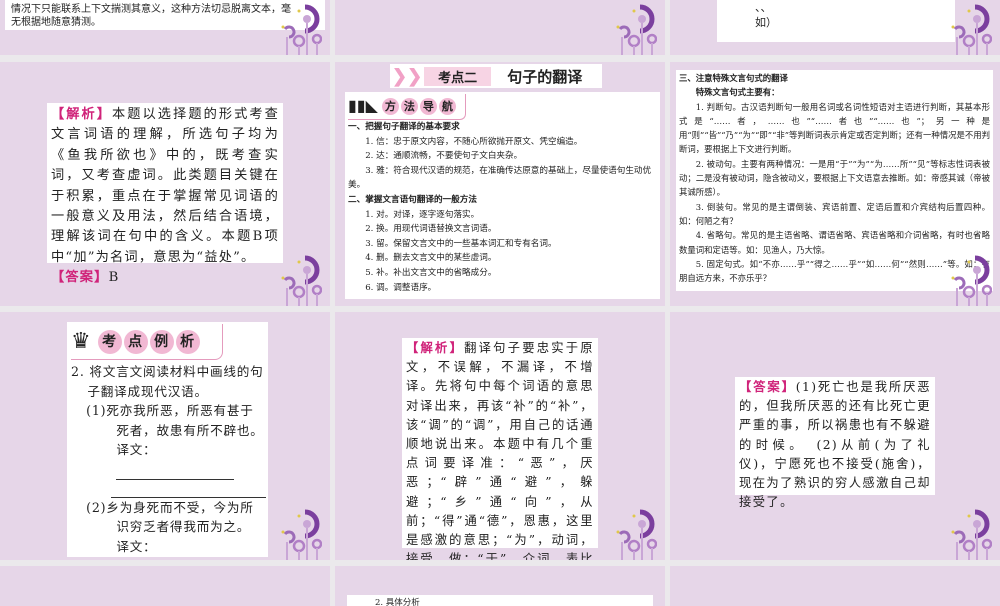 Image resolution: width=1000 pixels, height=606 pixels. I want to click on chevron-icon: ❯❯, so click(407, 76).